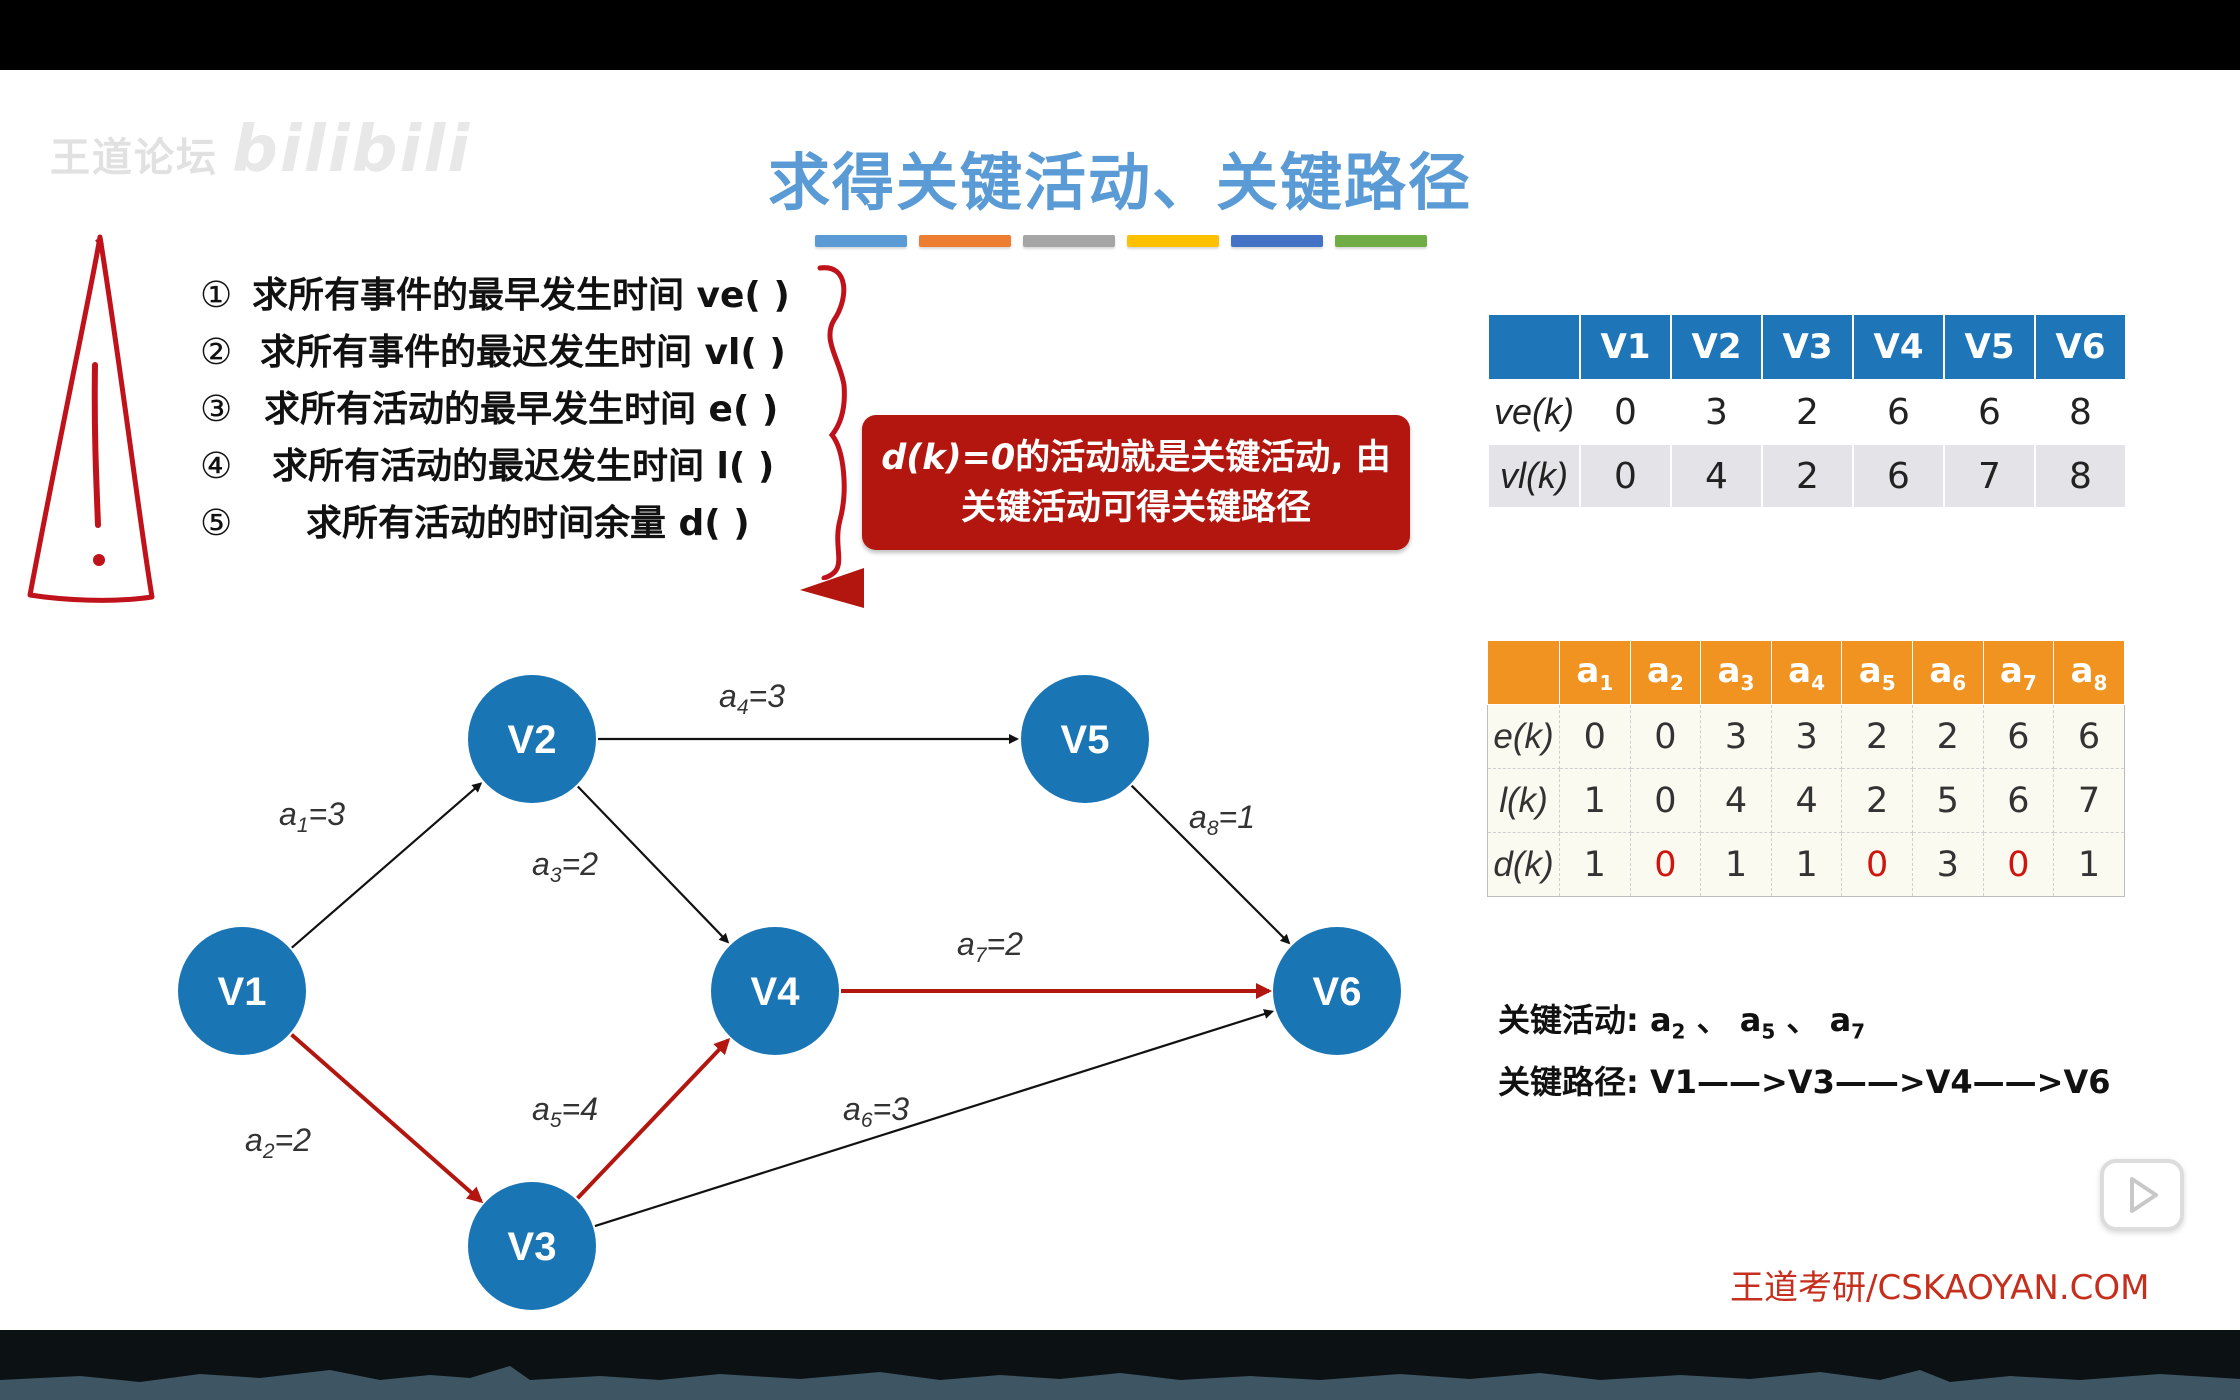 The width and height of the screenshot is (2240, 1400). I want to click on activity-header: a4, so click(1806, 672).